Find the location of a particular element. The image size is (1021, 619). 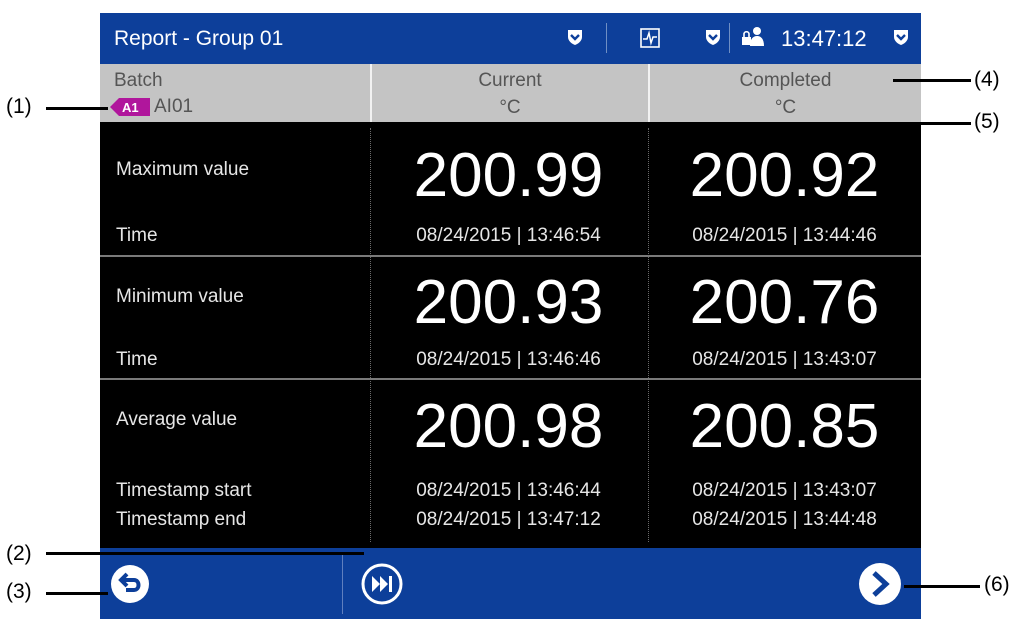

callout-3-line is located at coordinates (77, 593).